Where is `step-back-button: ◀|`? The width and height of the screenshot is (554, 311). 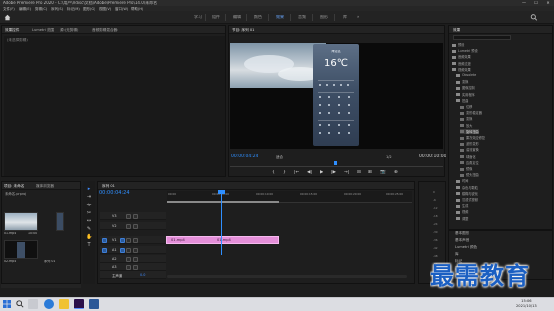 step-back-button: ◀| is located at coordinates (309, 172).